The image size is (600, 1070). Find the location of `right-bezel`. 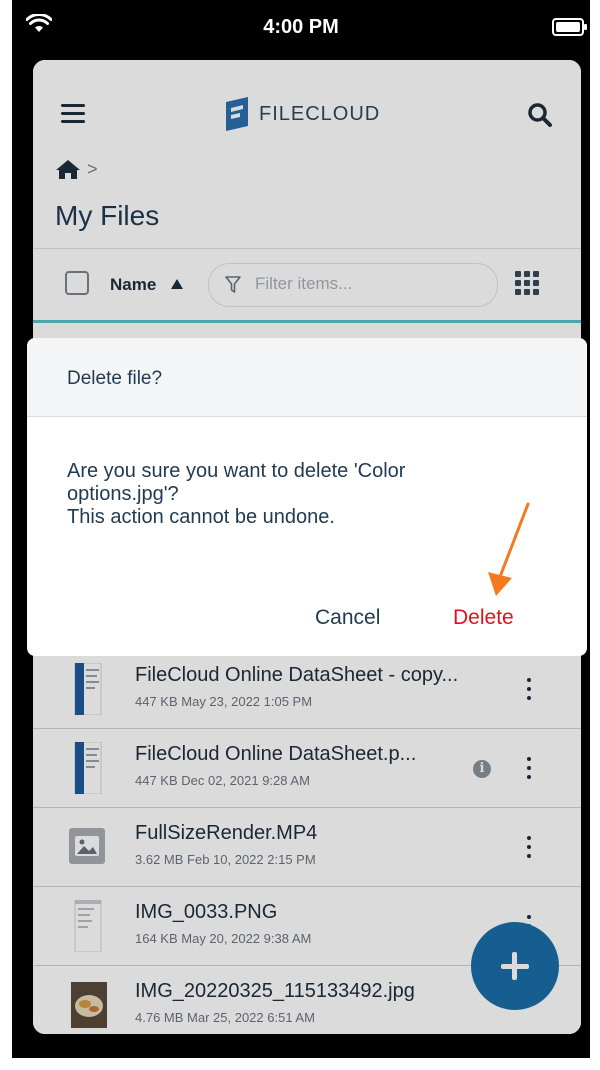

right-bezel is located at coordinates (595, 535).